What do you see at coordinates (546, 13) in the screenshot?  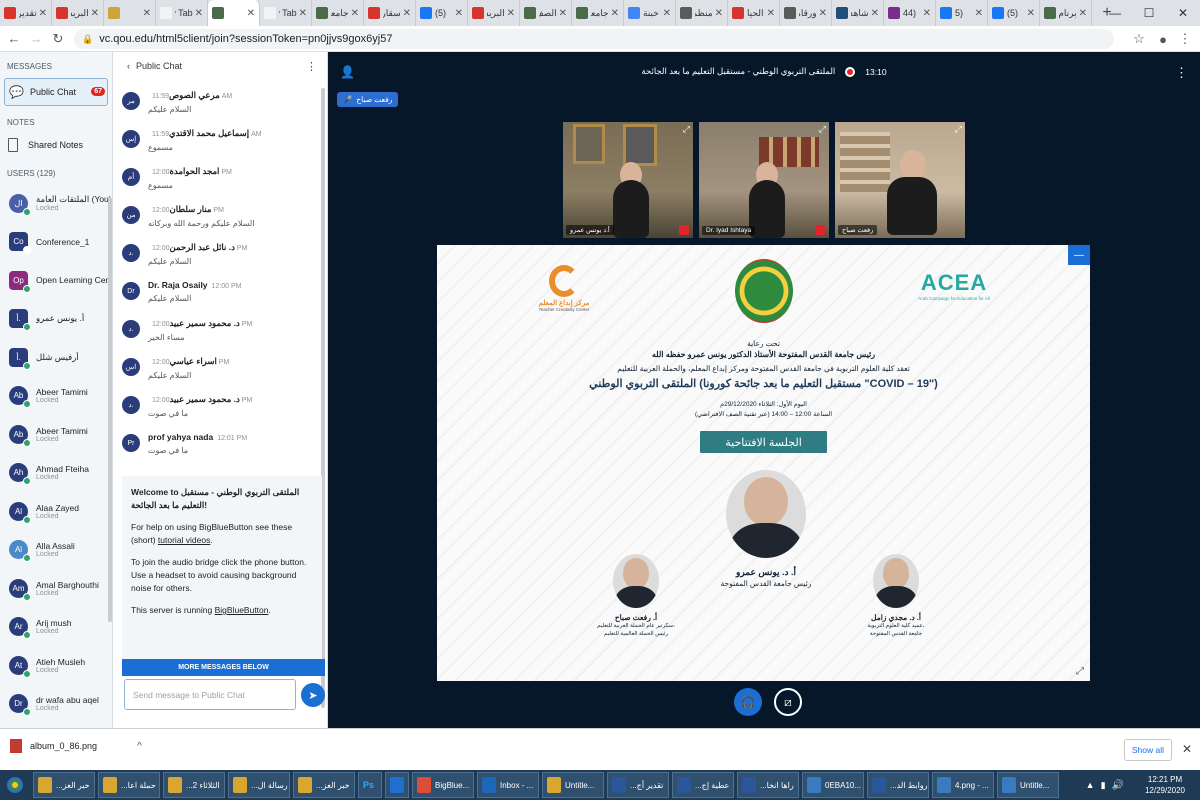 I see `browser-tab: الصف✕` at bounding box center [546, 13].